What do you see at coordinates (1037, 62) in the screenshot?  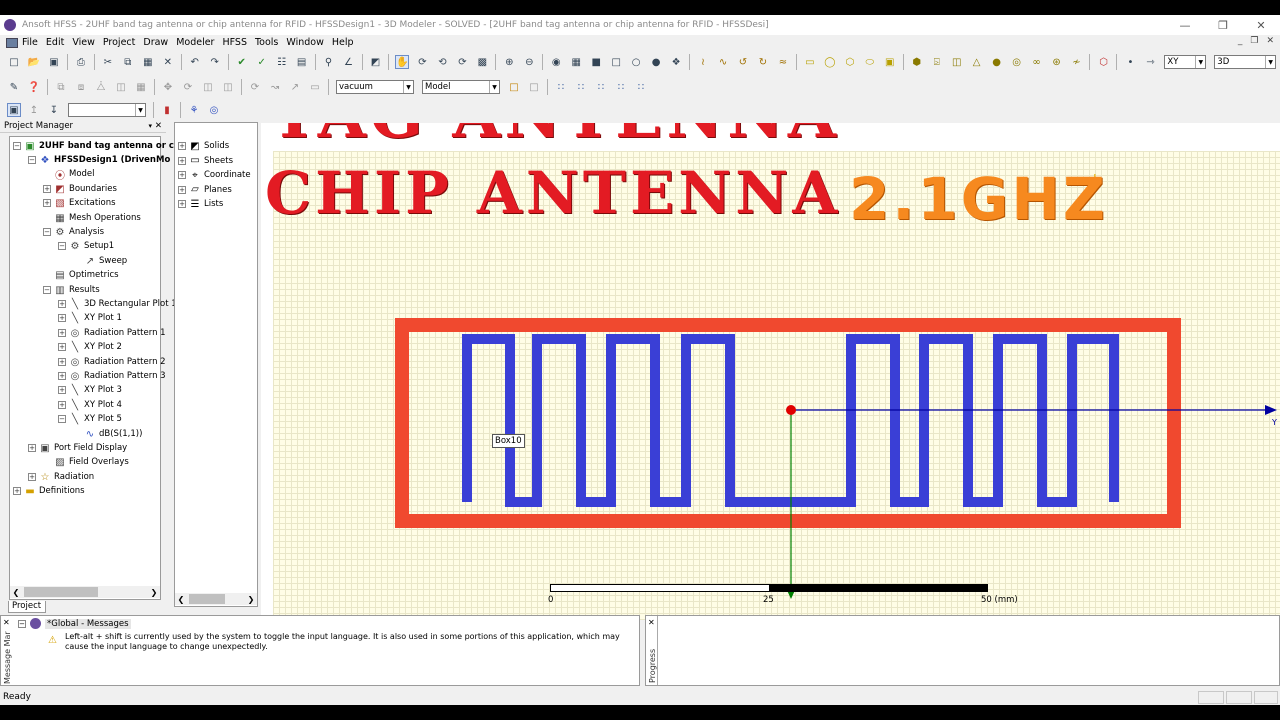 I see `draw-helix-icon: ∞` at bounding box center [1037, 62].